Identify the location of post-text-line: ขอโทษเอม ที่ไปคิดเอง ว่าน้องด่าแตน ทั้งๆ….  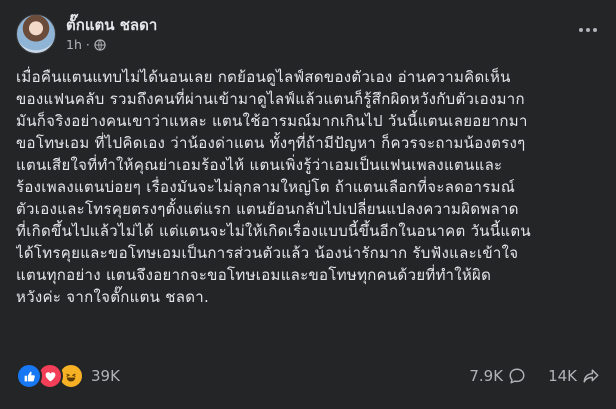
(271, 143).